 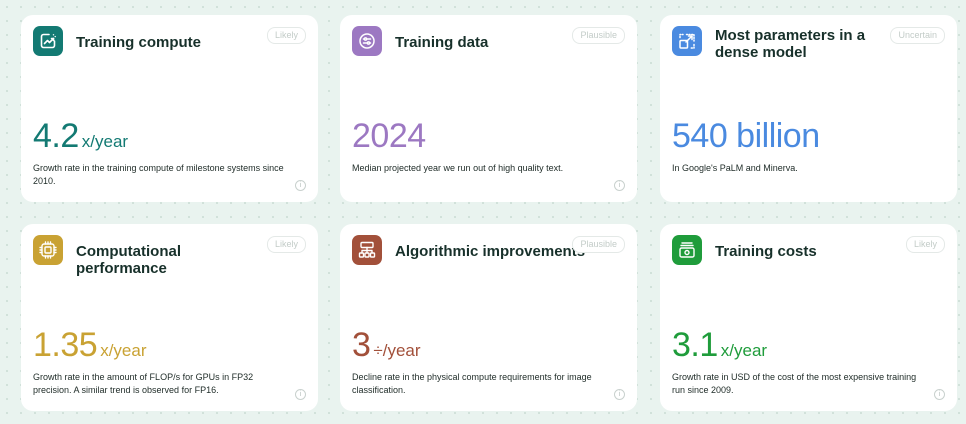 What do you see at coordinates (766, 251) in the screenshot?
I see `card-title: Training costs` at bounding box center [766, 251].